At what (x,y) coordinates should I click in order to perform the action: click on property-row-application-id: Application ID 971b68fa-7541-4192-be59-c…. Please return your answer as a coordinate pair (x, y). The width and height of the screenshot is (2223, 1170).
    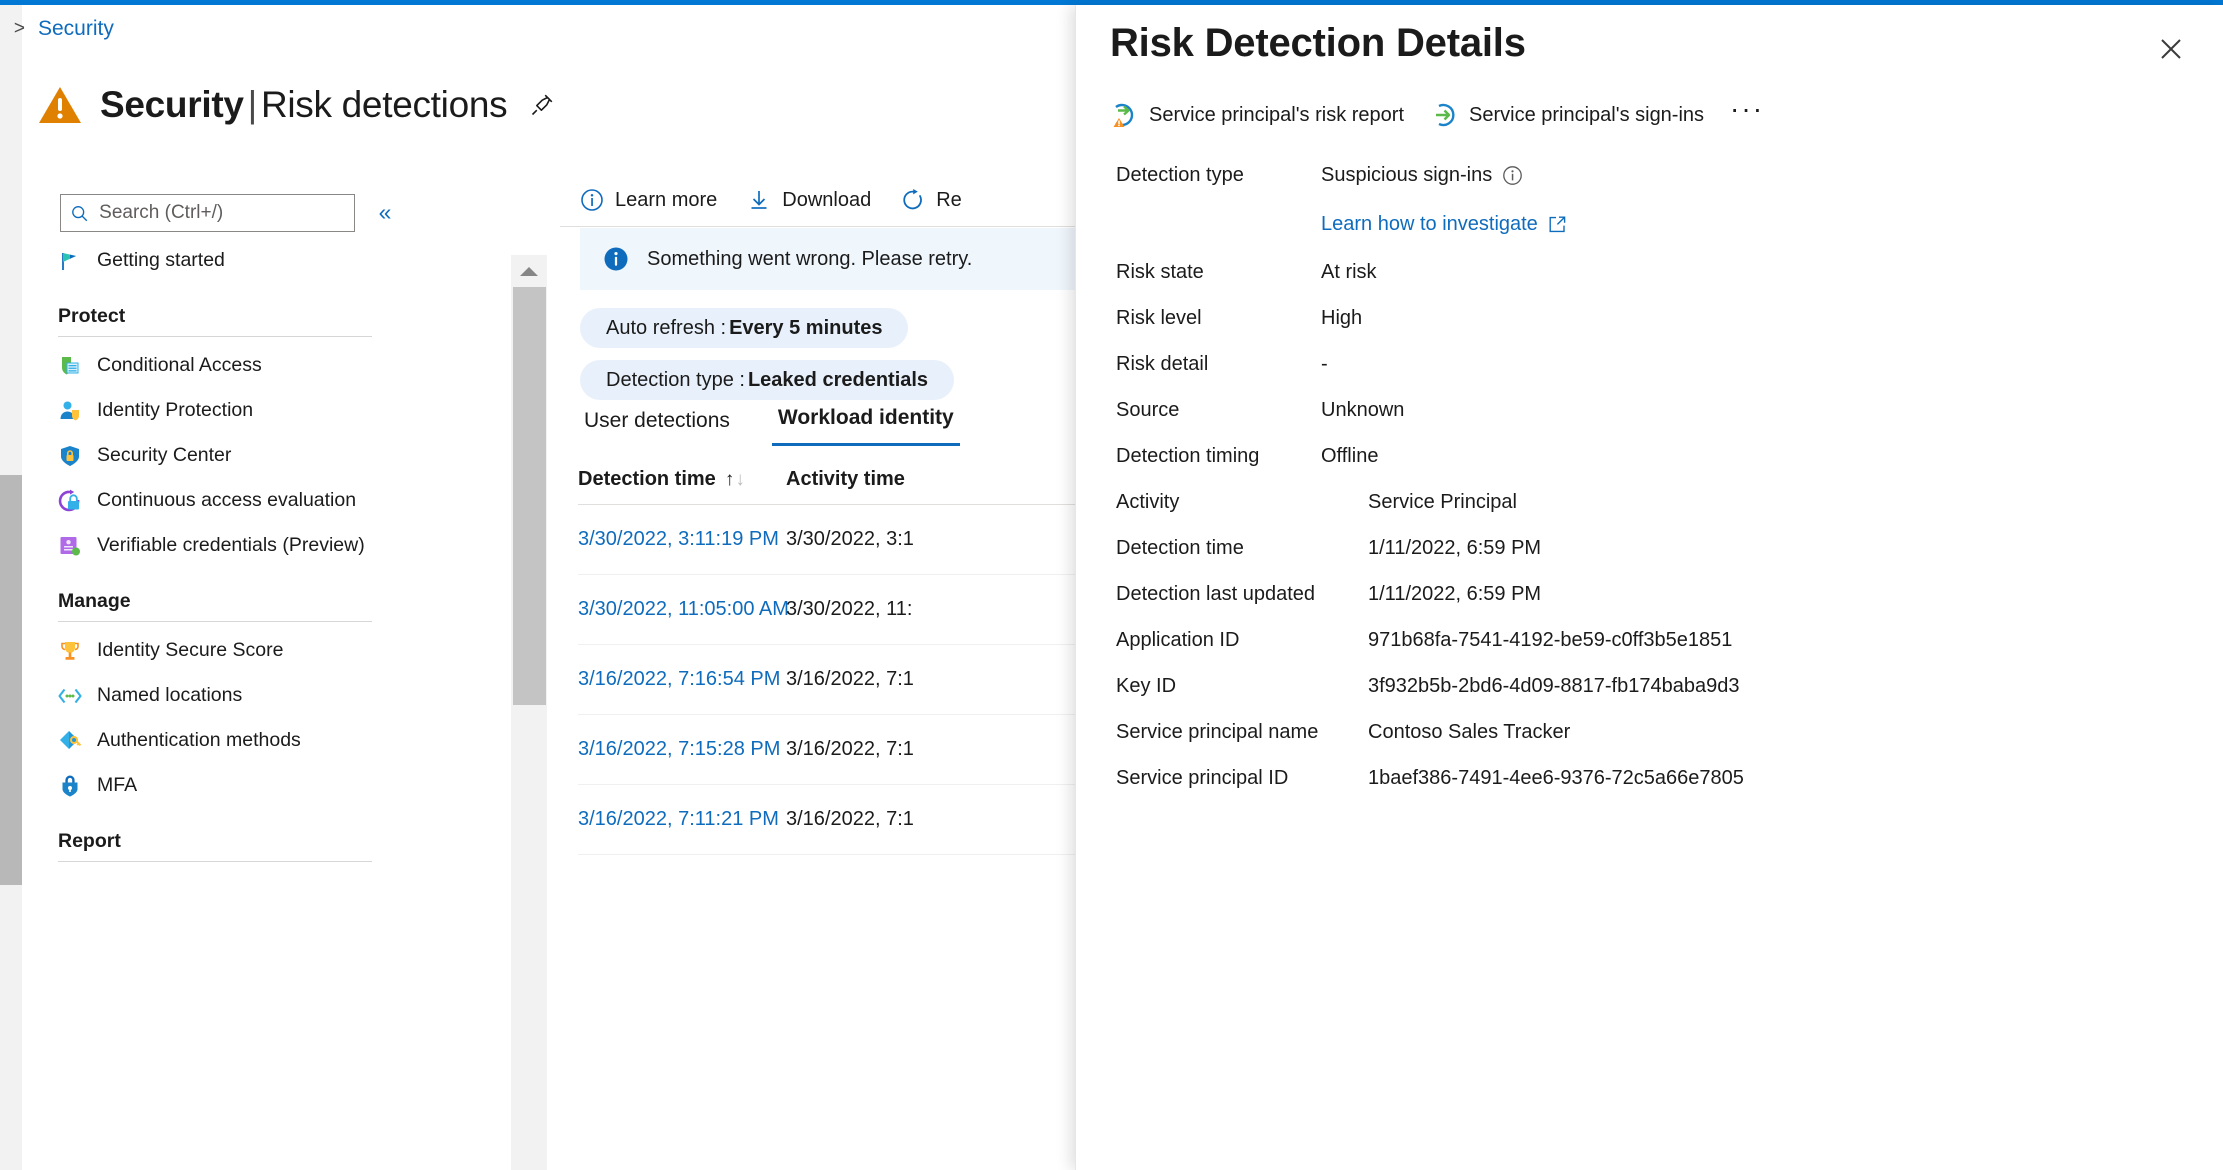
    Looking at the image, I should click on (1661, 641).